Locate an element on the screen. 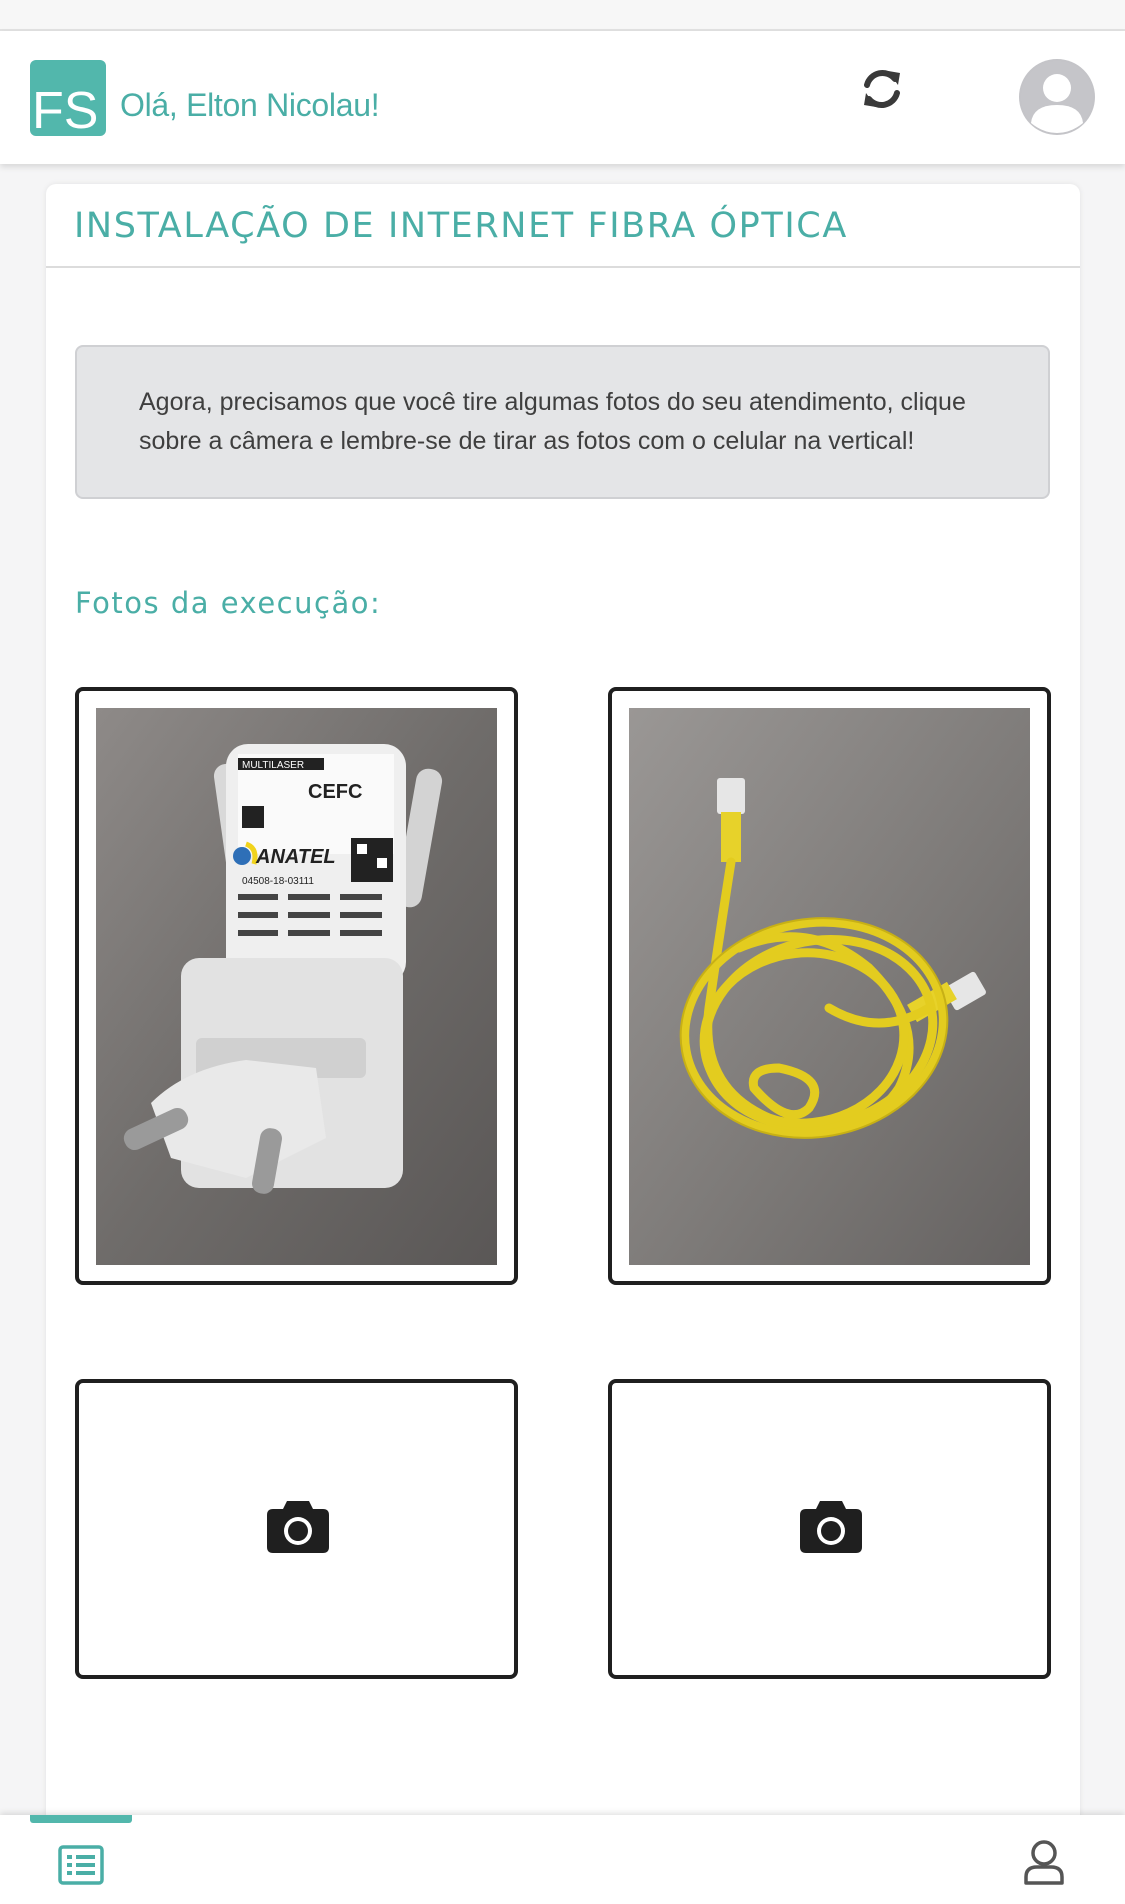 This screenshot has width=1125, height=1904. greeting-text: Olá, Elton Nicolau! is located at coordinates (250, 105).